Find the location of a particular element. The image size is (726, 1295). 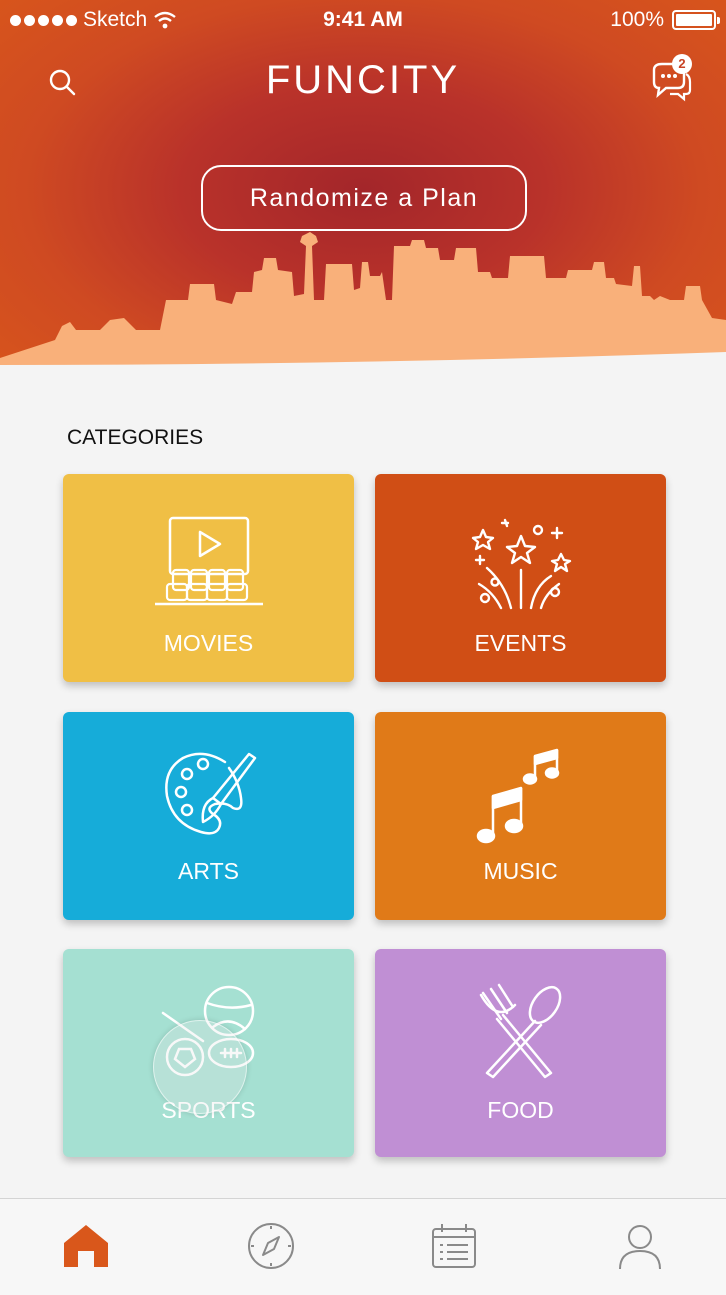

category-card-arts: ARTS is located at coordinates (208, 816).